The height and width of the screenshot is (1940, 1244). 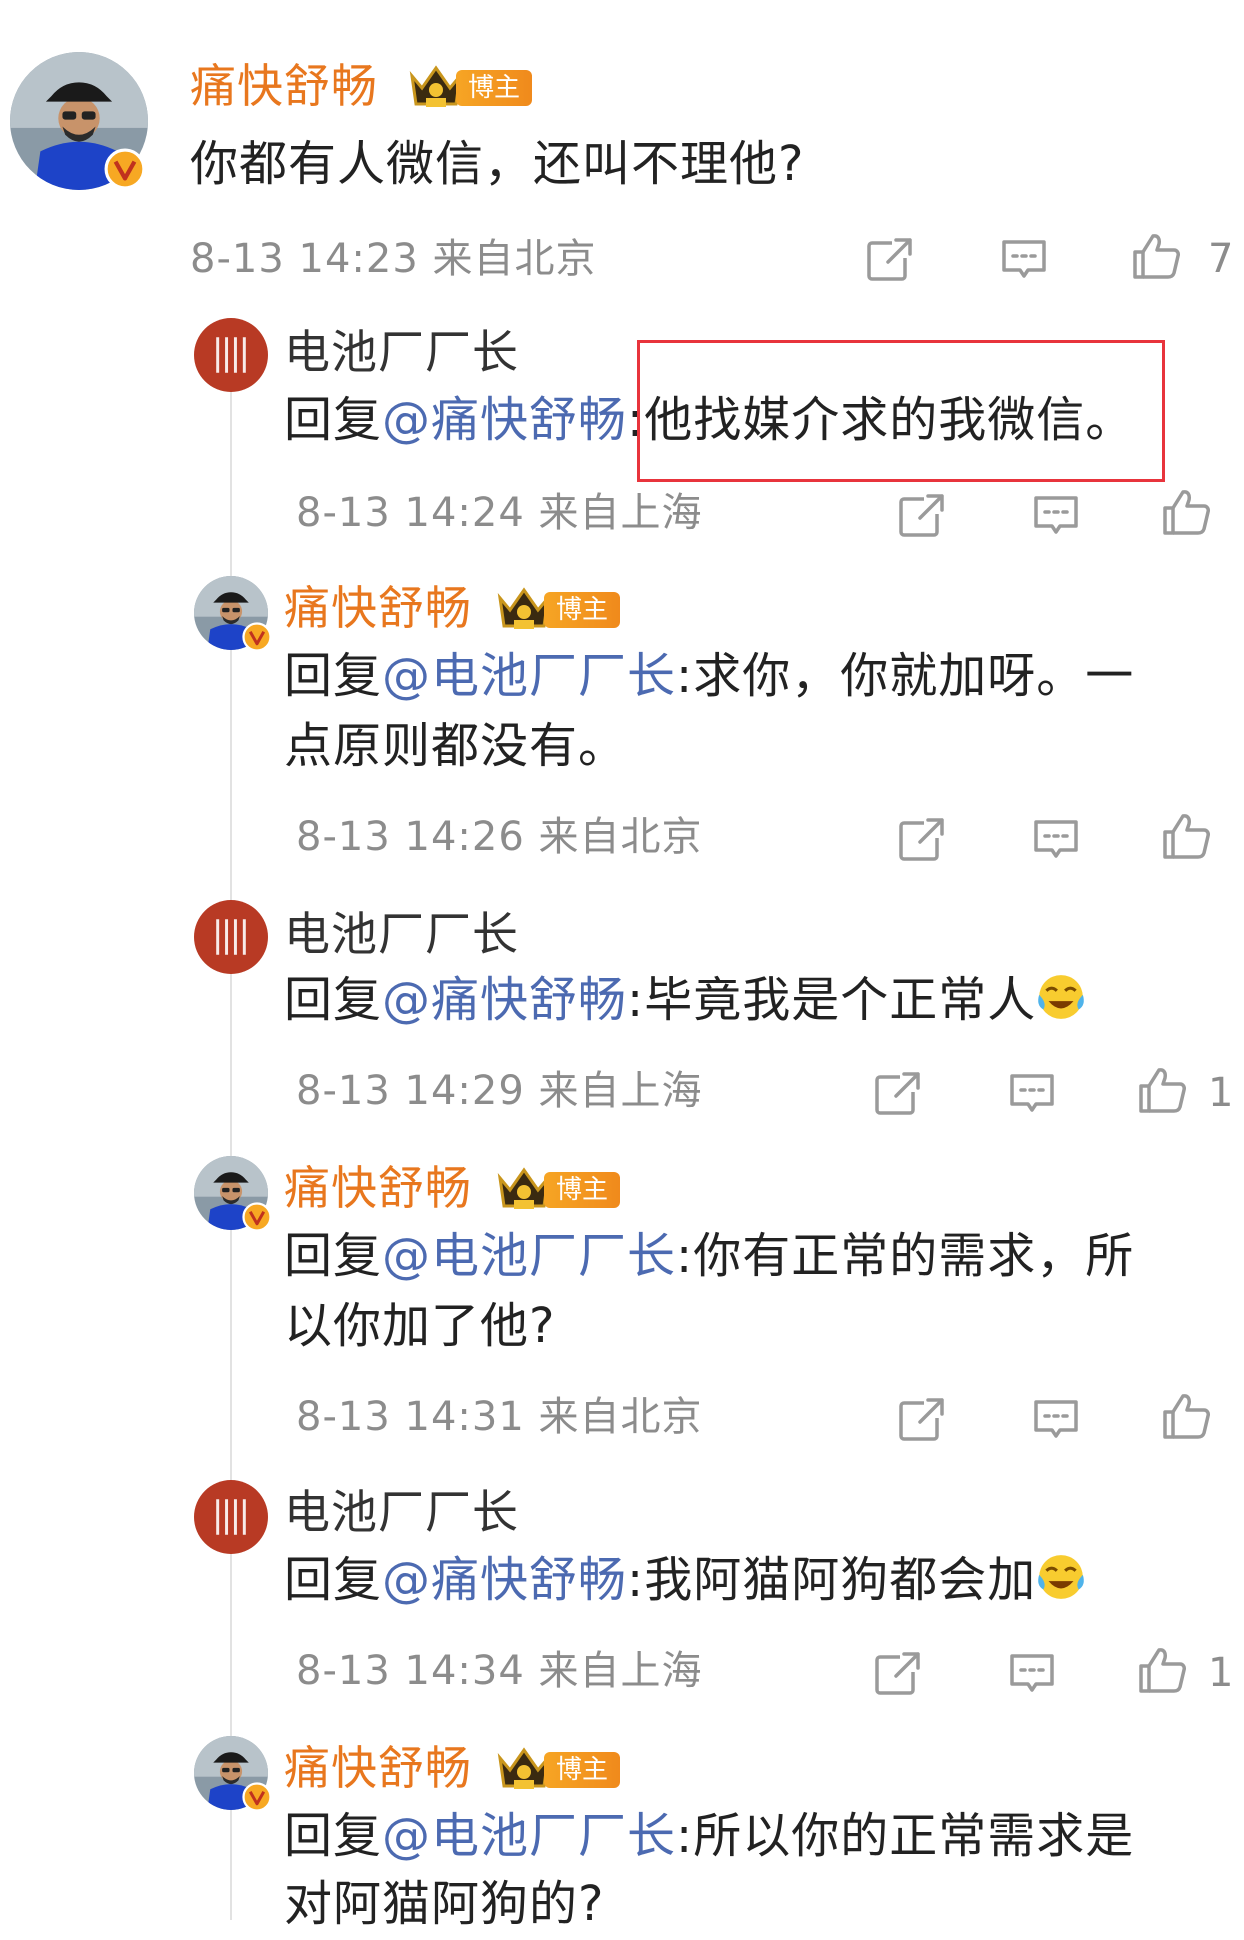 What do you see at coordinates (497, 164) in the screenshot?
I see `comment-text: 你都有人微信，还叫不理他?` at bounding box center [497, 164].